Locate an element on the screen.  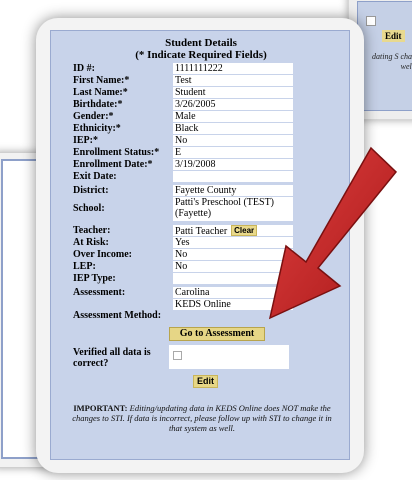
important-heading: IMPORTANT: is located at coordinates (100, 408).